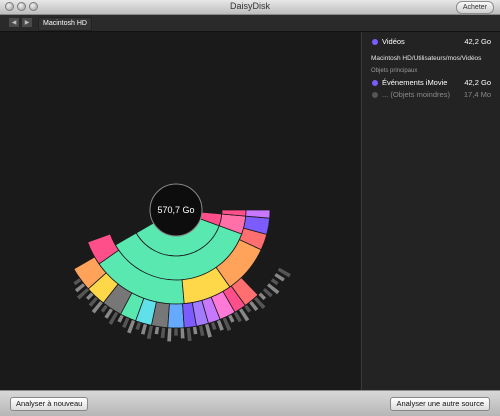  What do you see at coordinates (416, 94) in the screenshot?
I see `list-item-label: ... (Objets moindres)` at bounding box center [416, 94].